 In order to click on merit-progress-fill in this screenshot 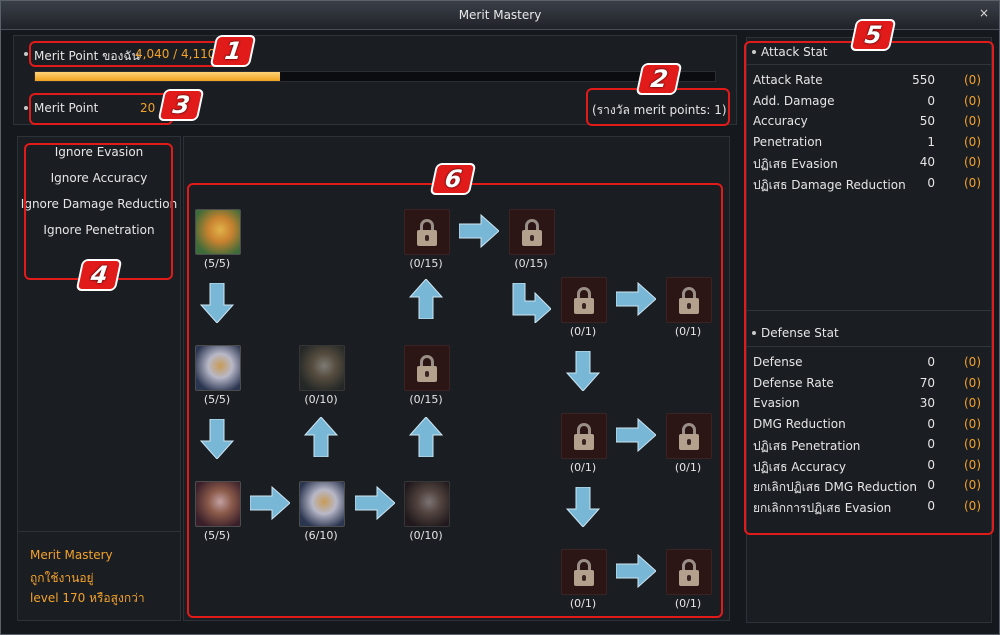, I will do `click(157, 76)`.